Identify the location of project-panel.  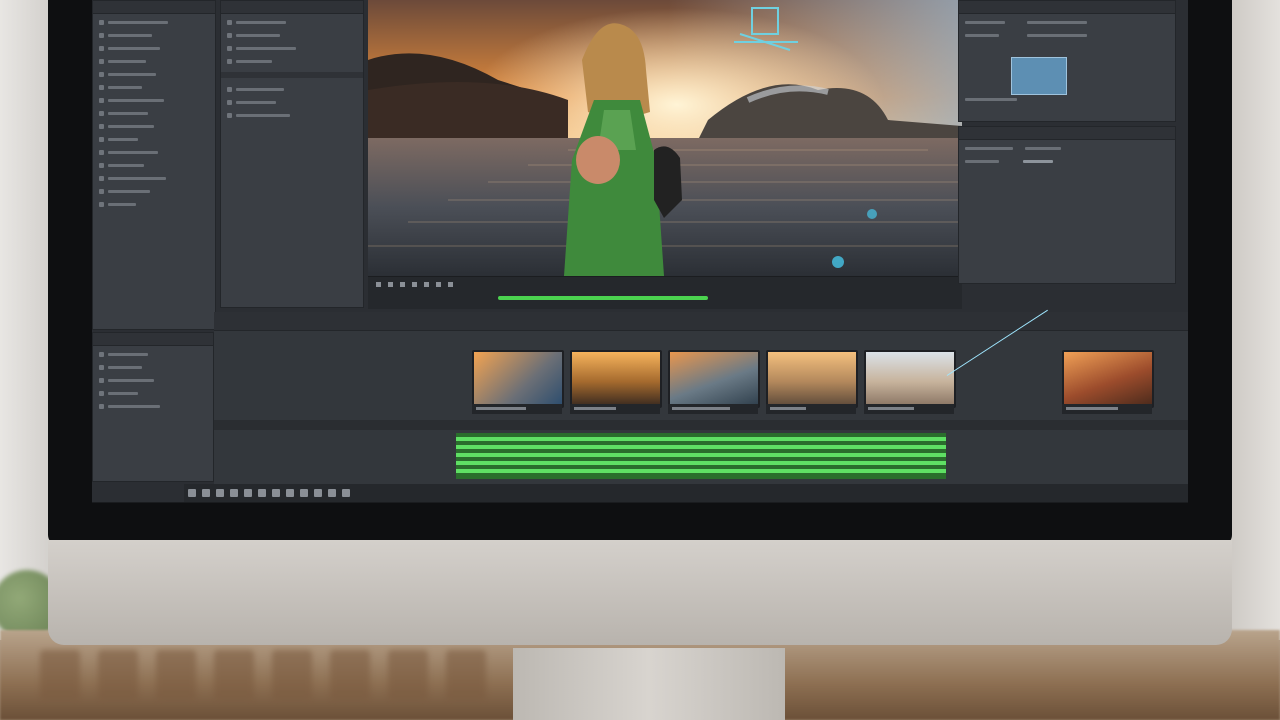
(154, 165).